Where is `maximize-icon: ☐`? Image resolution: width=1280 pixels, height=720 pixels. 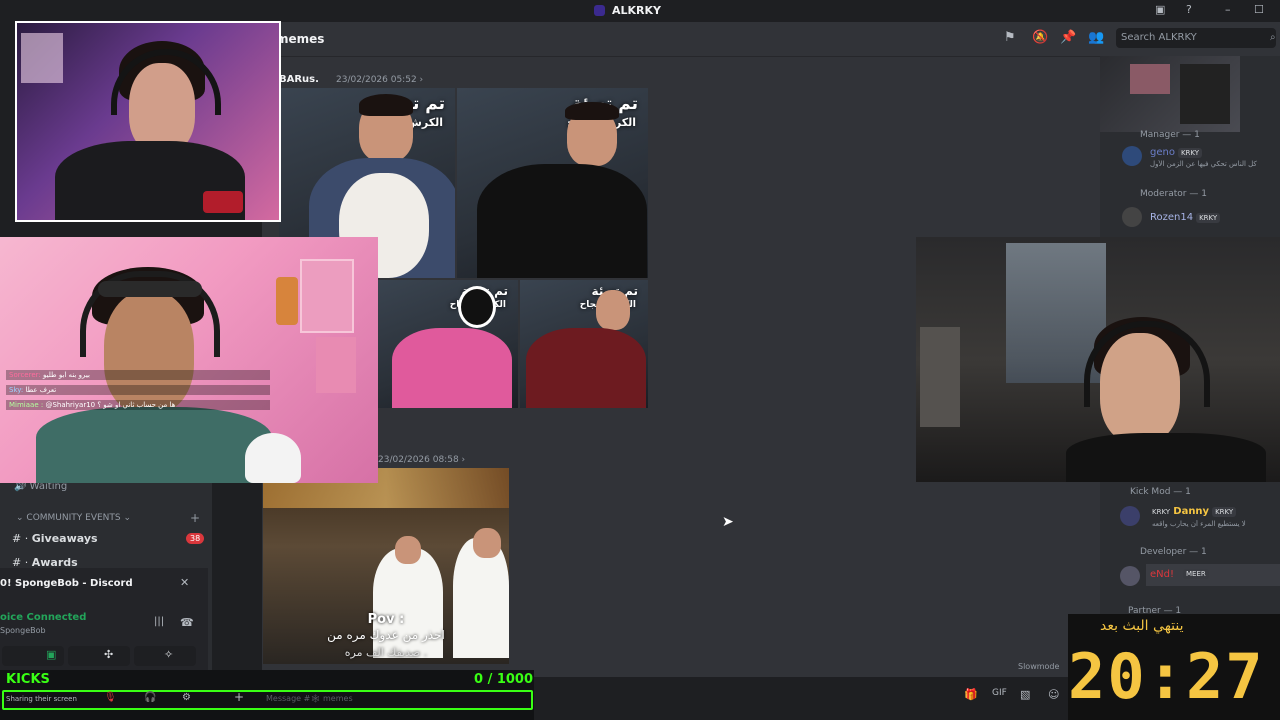 maximize-icon: ☐ is located at coordinates (1259, 9).